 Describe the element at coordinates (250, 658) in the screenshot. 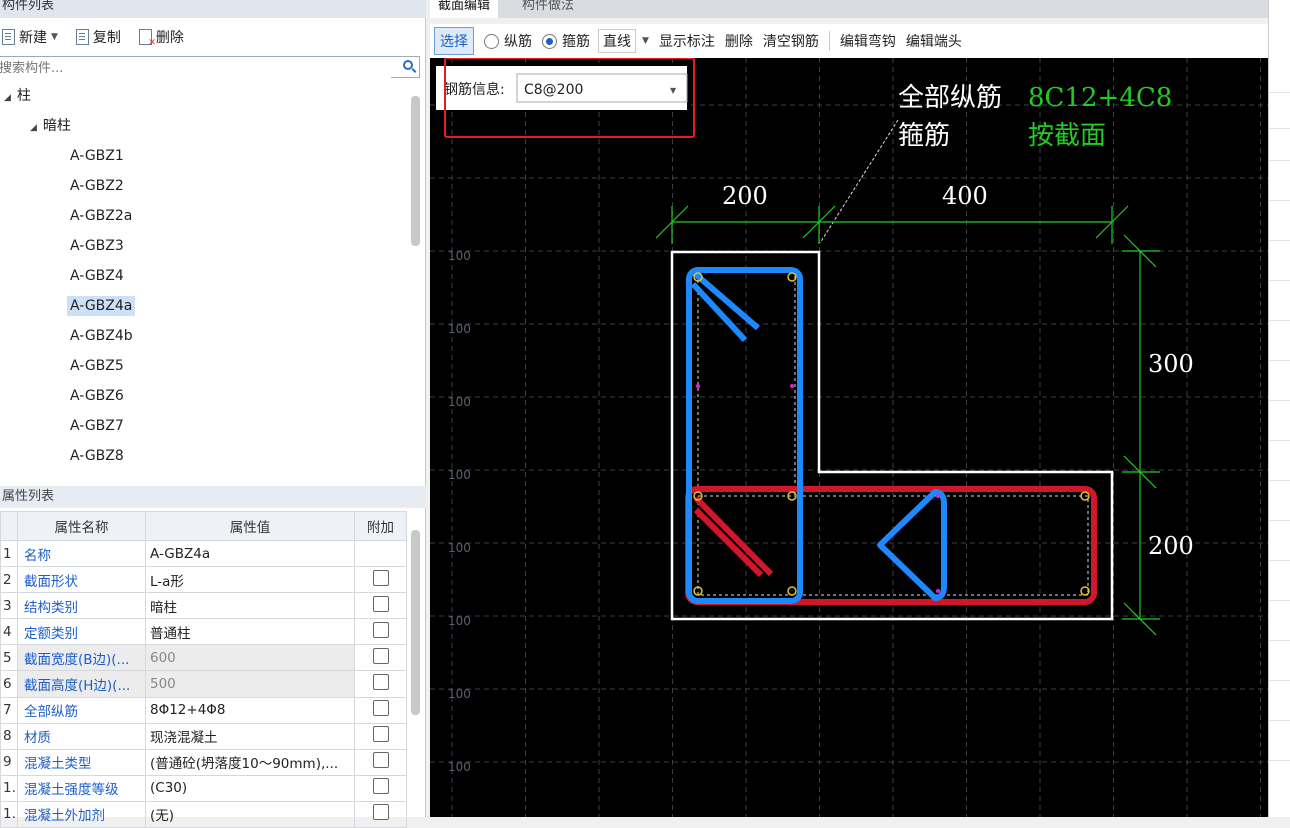

I see `property-value: 600` at that location.